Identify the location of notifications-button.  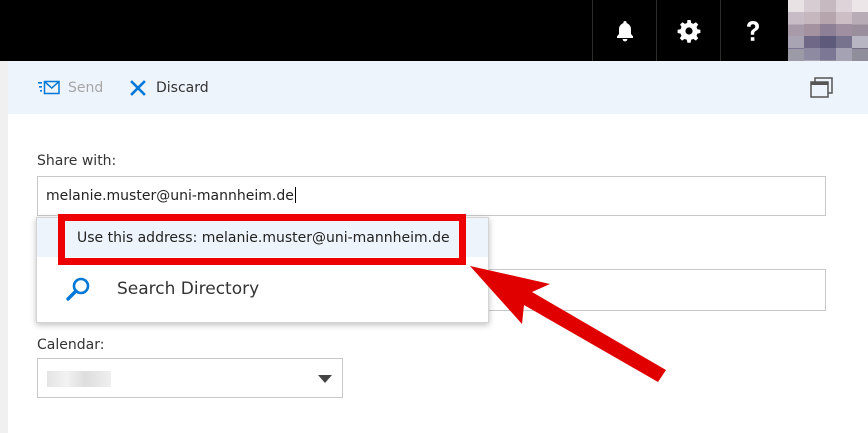
(625, 30).